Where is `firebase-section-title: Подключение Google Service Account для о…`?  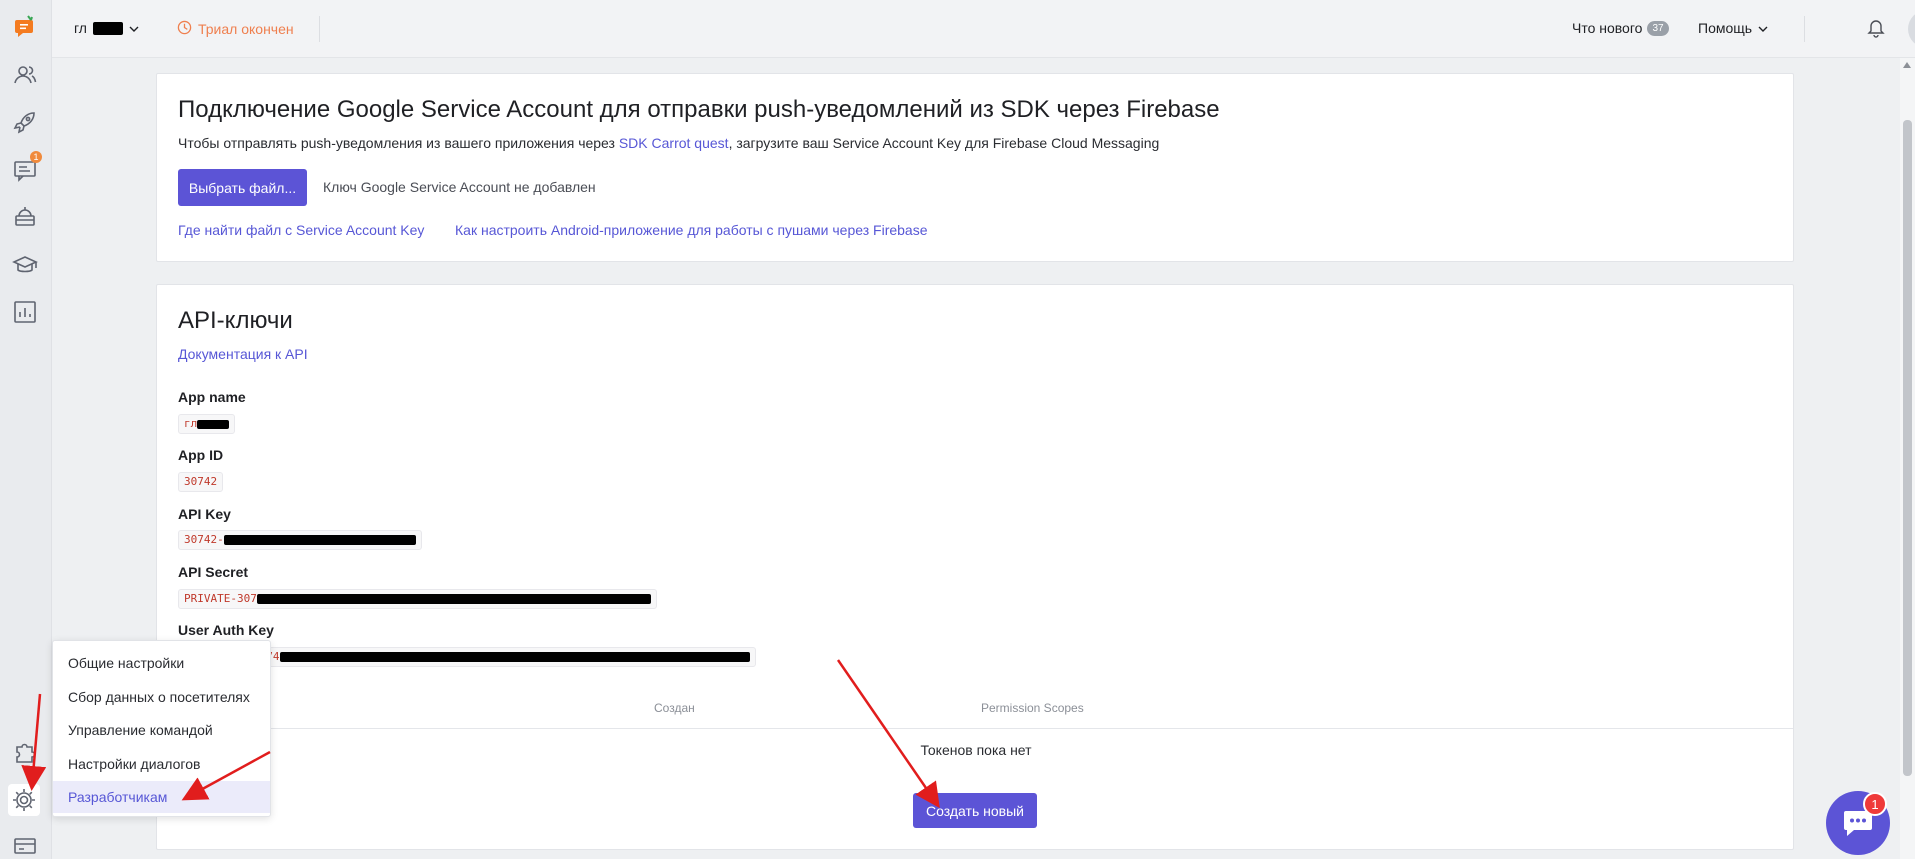
firebase-section-title: Подключение Google Service Account для о… is located at coordinates (699, 109).